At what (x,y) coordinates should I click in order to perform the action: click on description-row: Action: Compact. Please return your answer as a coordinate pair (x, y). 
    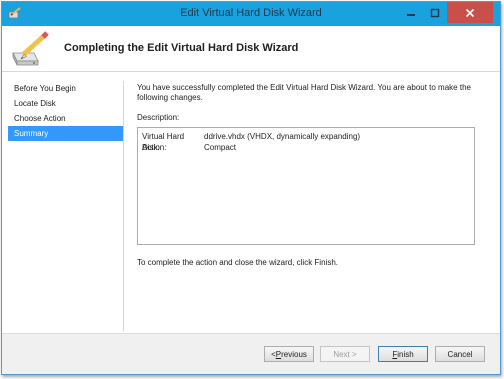
    Looking at the image, I should click on (306, 147).